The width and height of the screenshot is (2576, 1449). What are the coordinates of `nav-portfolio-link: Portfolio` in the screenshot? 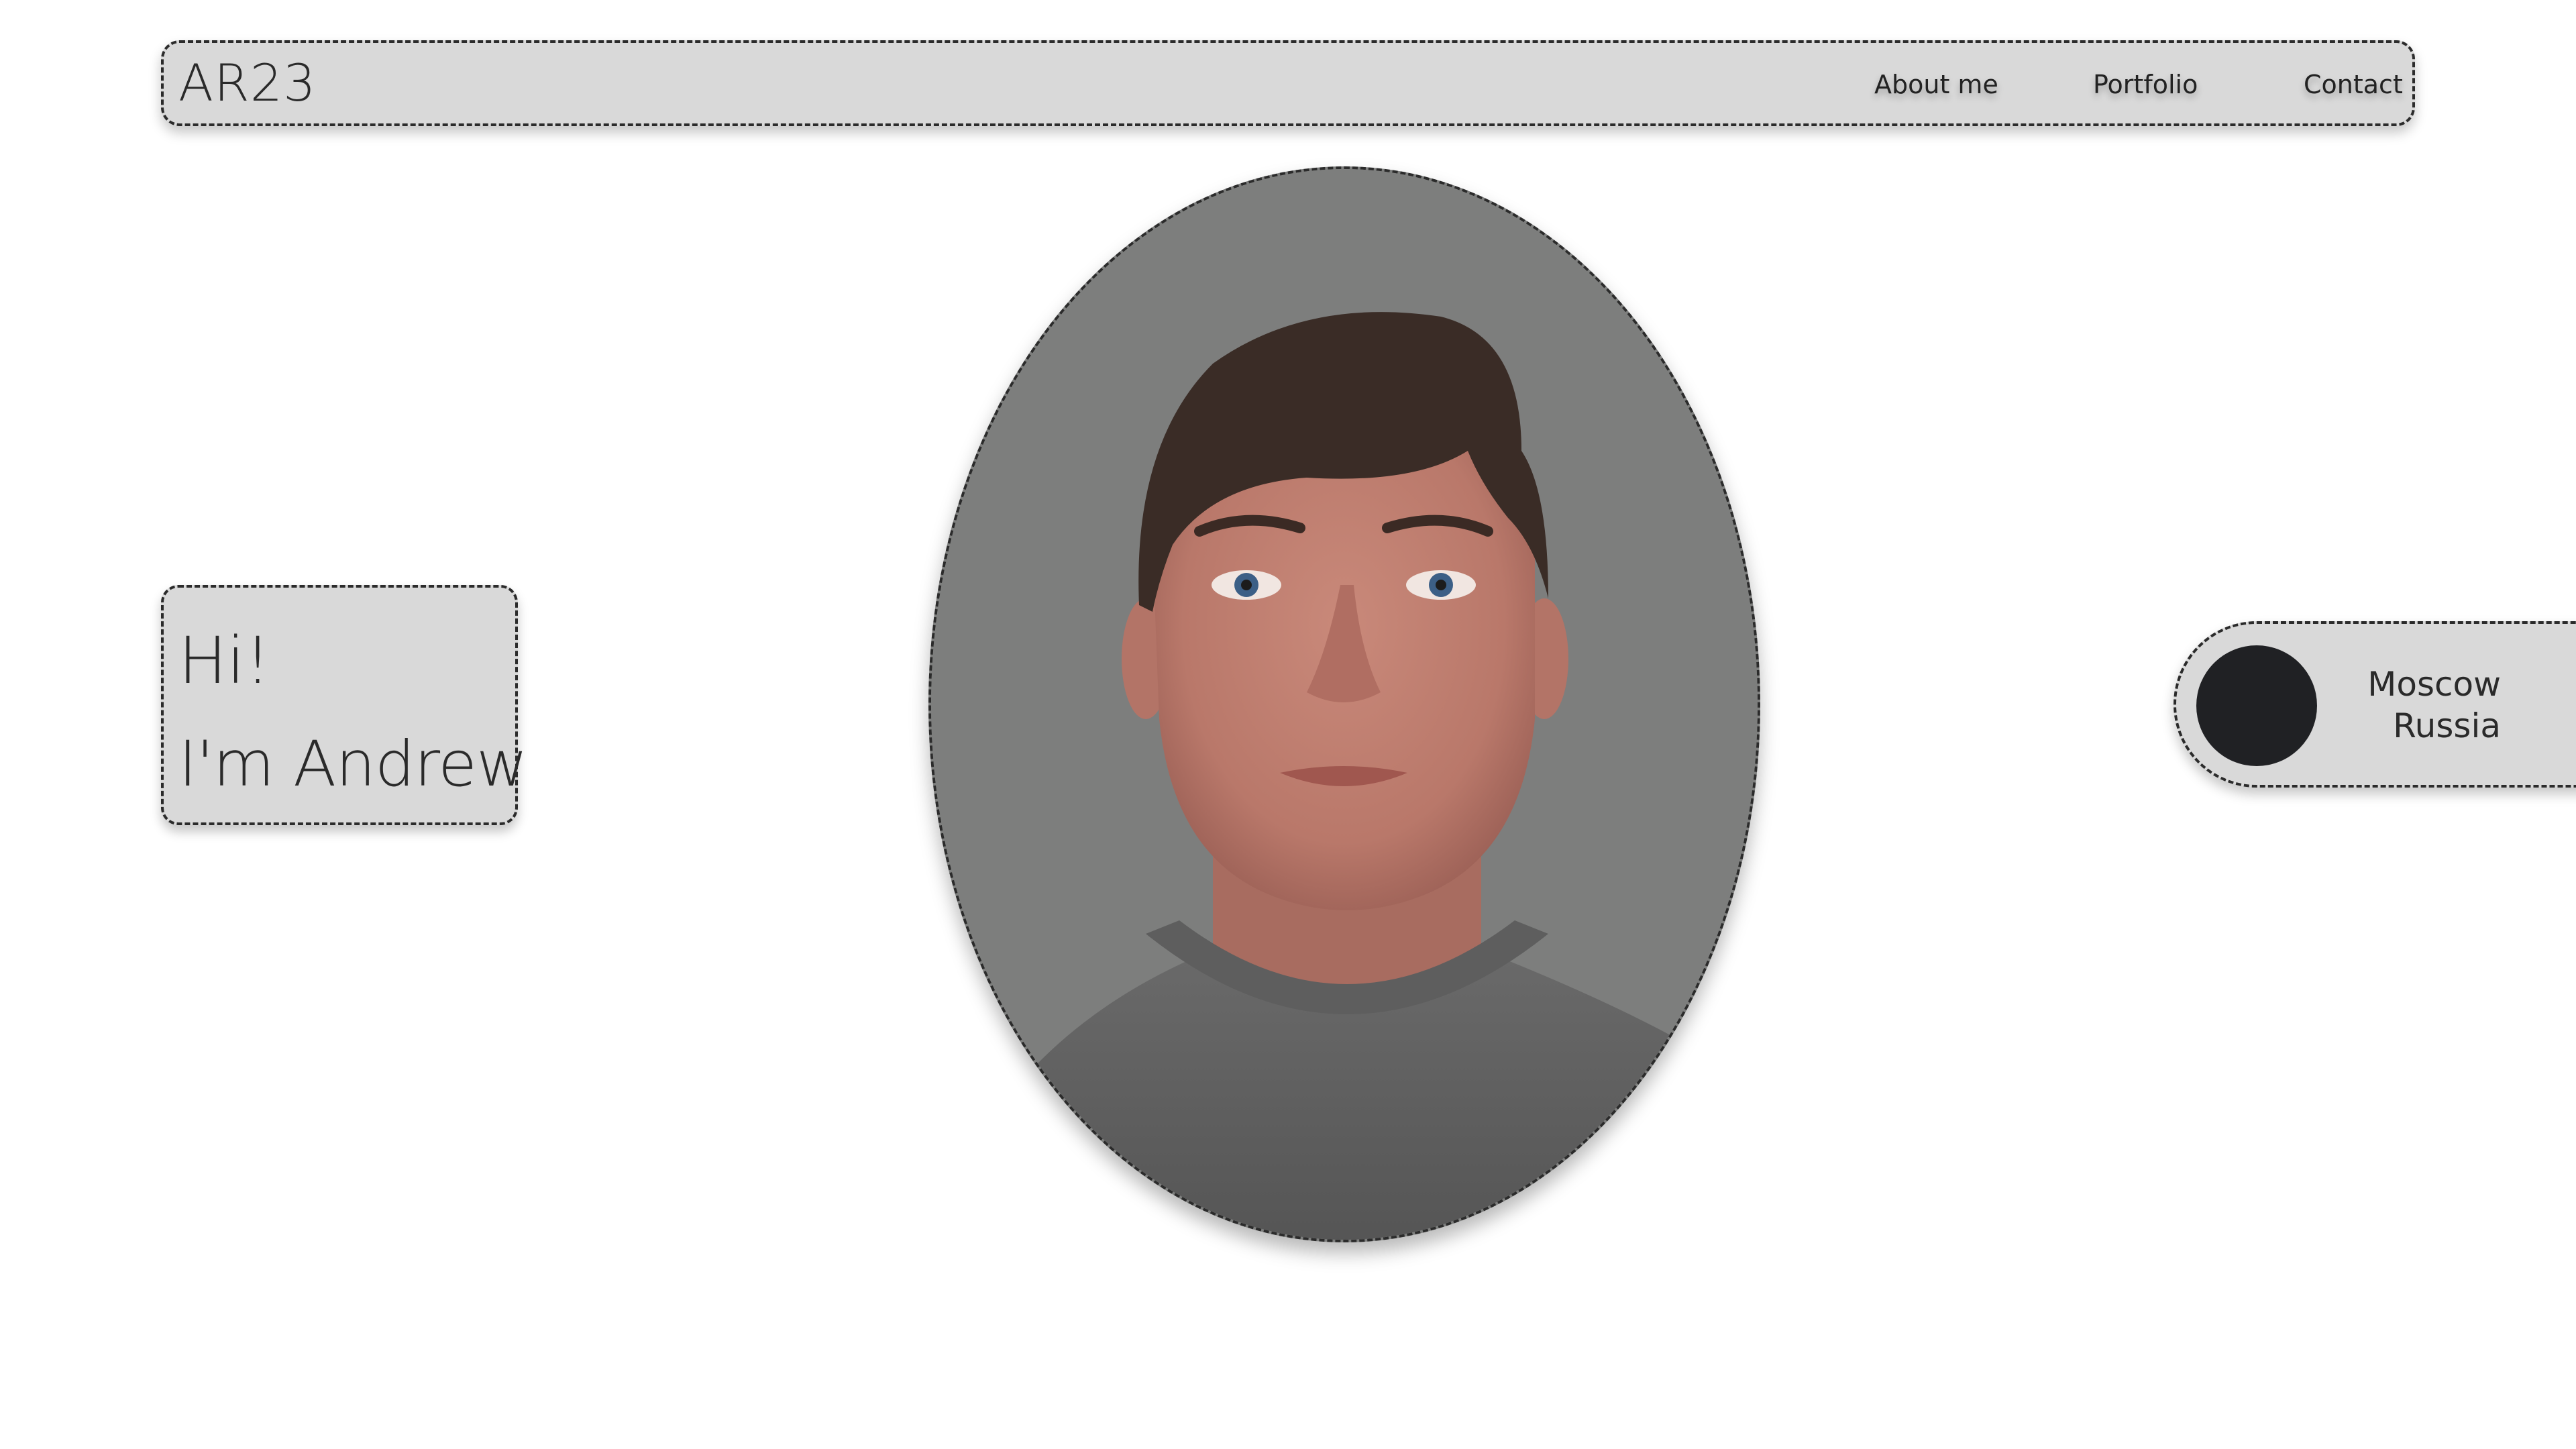 It's located at (2145, 85).